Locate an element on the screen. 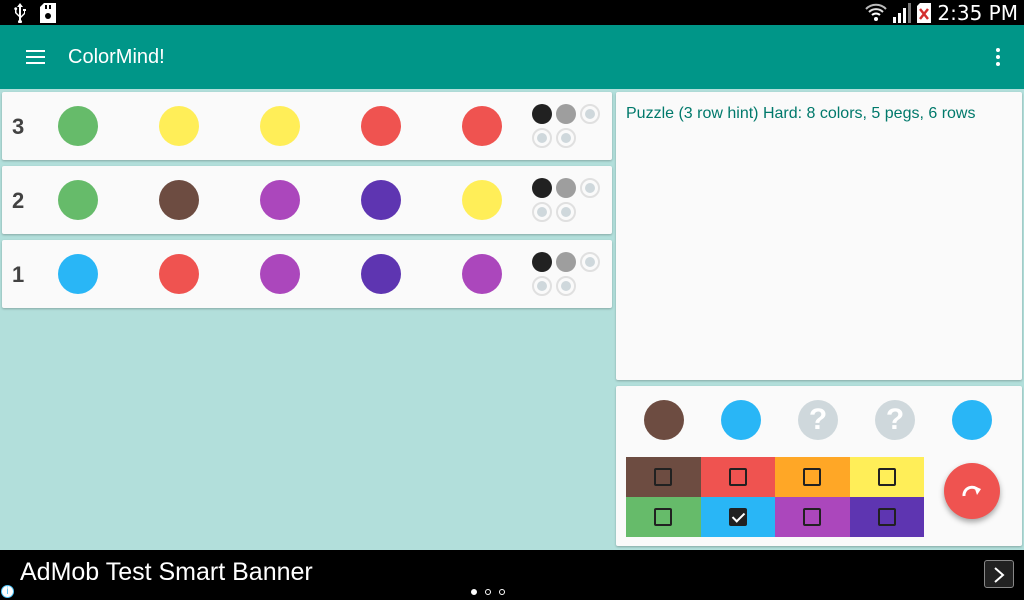 This screenshot has width=1024, height=600. palette-color-red is located at coordinates (737, 477).